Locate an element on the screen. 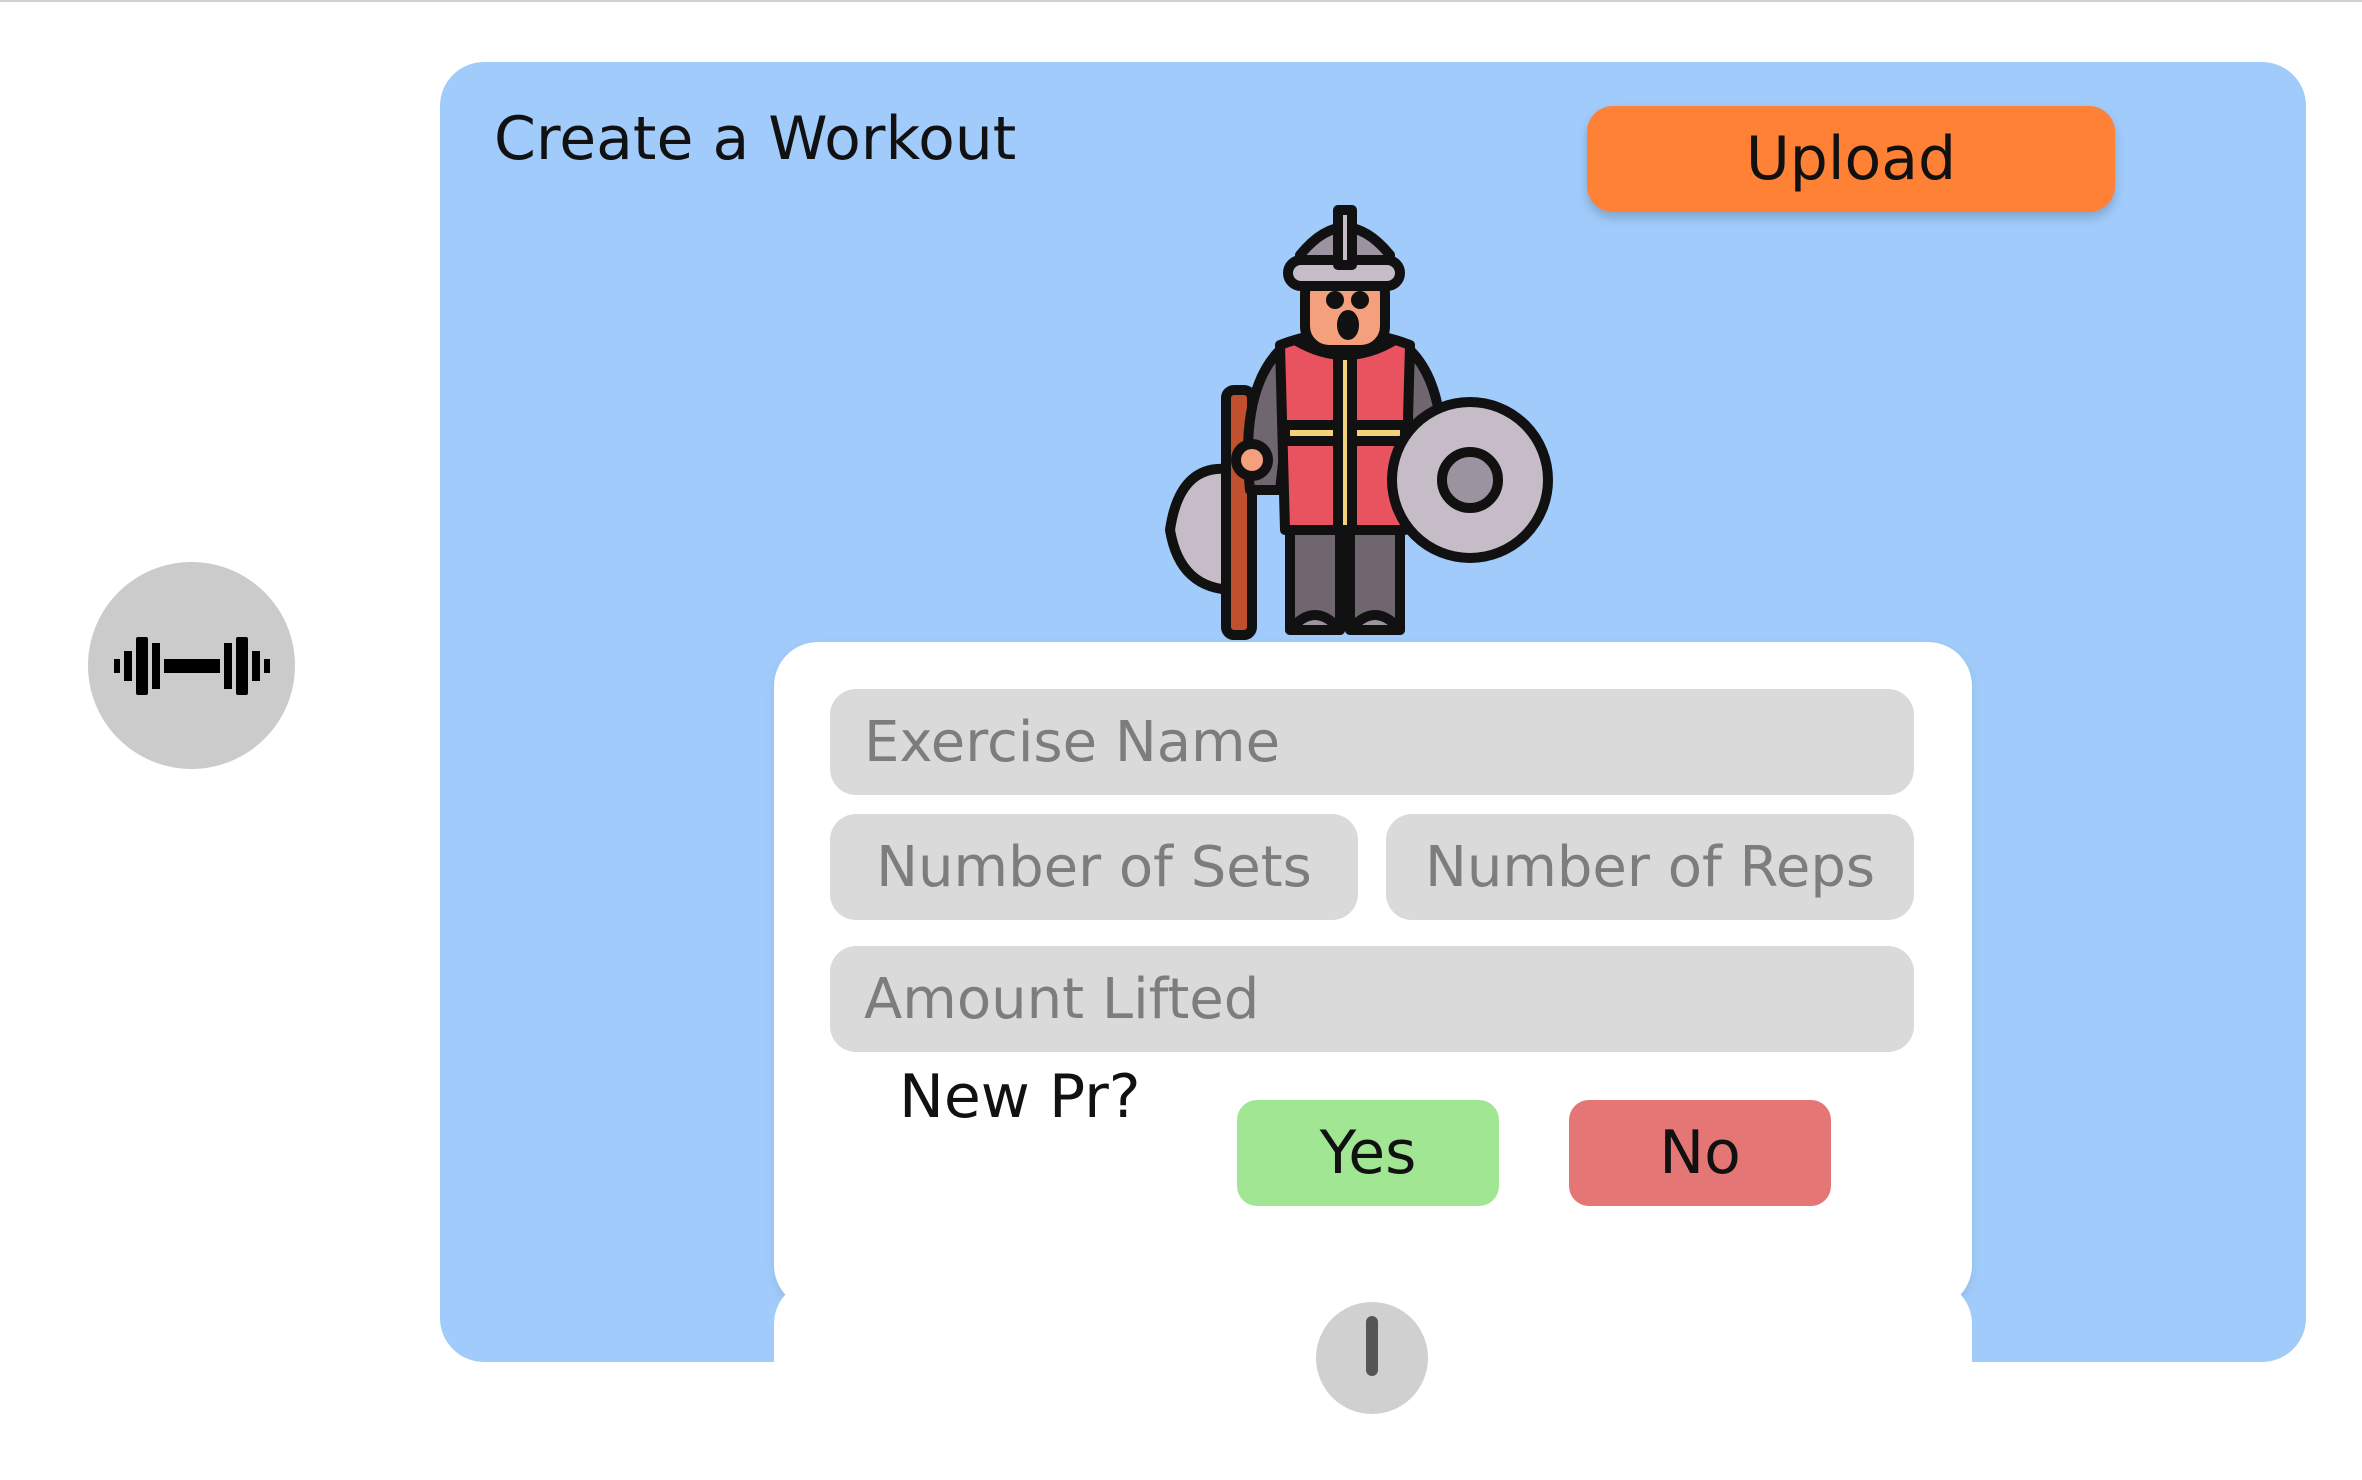 Image resolution: width=2362 pixels, height=1480 pixels. upload-button-label: Upload is located at coordinates (1851, 159).